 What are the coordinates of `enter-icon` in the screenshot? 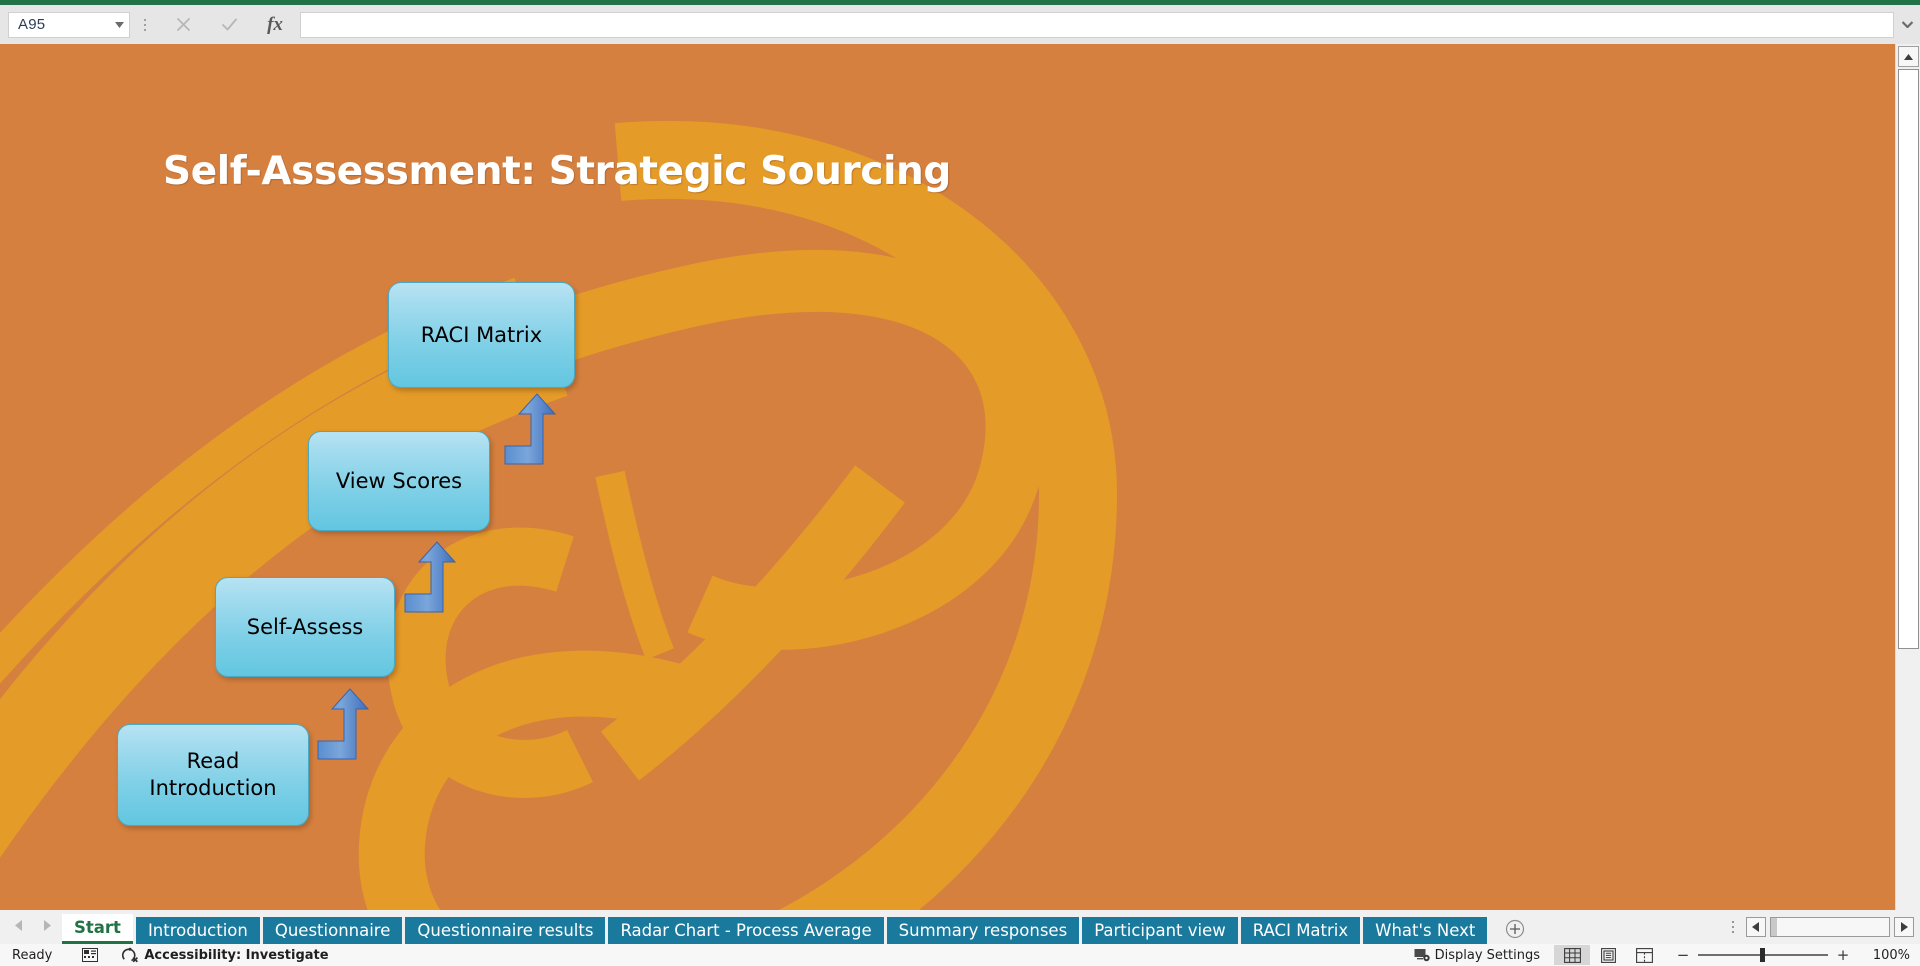 It's located at (229, 25).